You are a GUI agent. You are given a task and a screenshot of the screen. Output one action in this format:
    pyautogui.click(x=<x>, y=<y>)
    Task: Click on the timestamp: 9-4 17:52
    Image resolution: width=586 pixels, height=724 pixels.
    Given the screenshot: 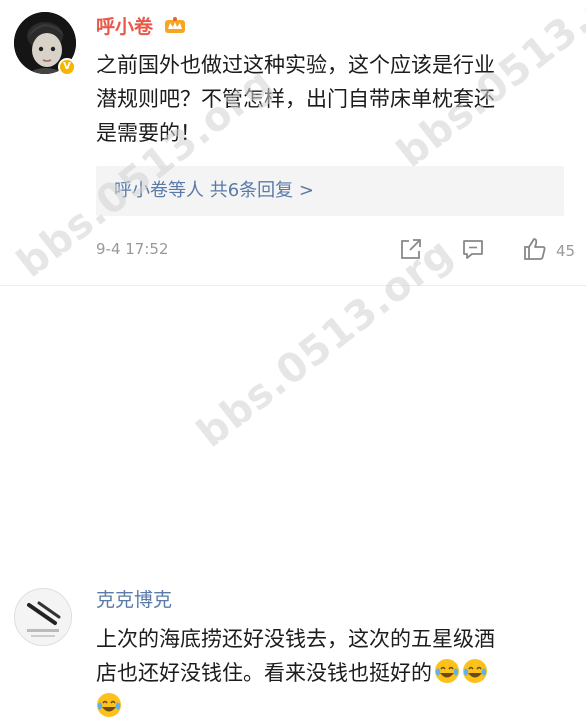 What is the action you would take?
    pyautogui.click(x=132, y=249)
    